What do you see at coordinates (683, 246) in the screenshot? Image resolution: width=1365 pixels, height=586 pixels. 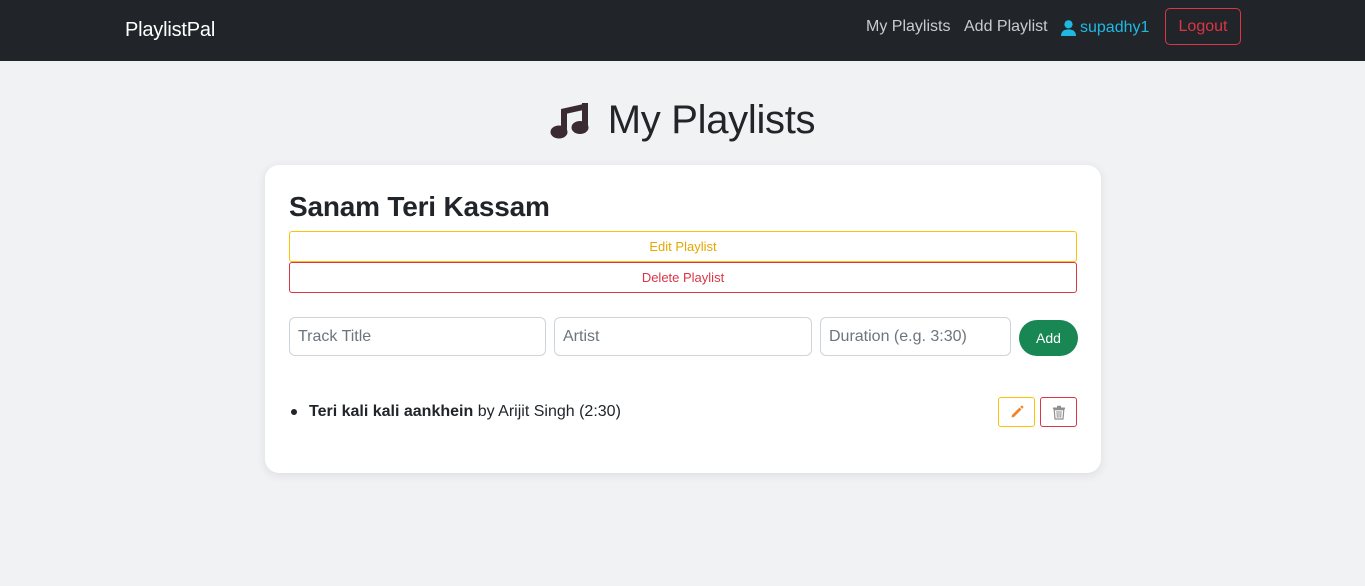 I see `edit-playlist-button: Edit Playlist` at bounding box center [683, 246].